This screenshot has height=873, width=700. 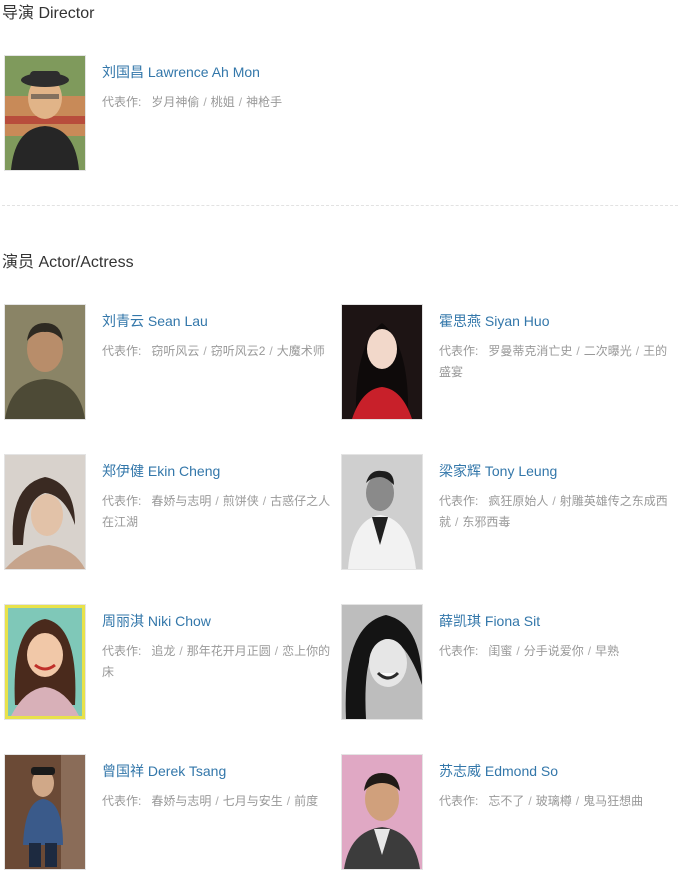 I want to click on work-link: 岁月神偷, so click(x=175, y=102).